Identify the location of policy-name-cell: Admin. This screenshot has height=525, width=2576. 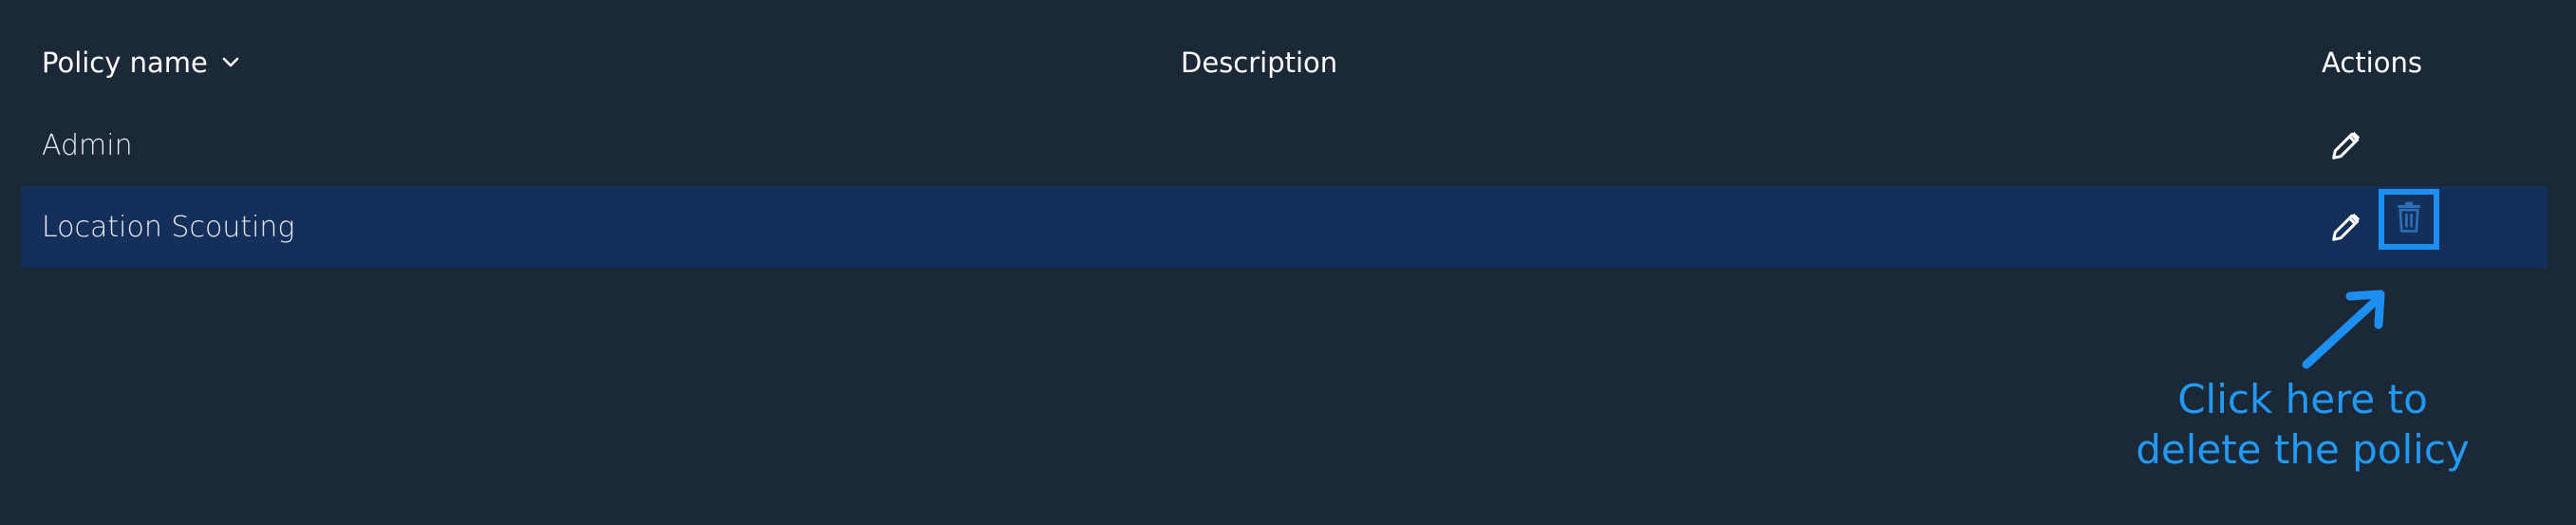
(87, 145).